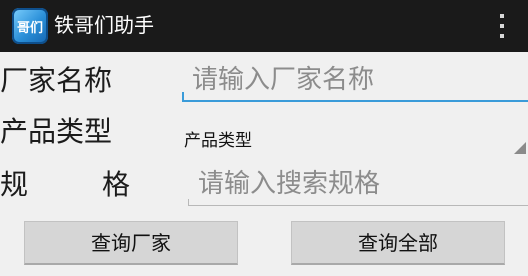  I want to click on overflow-menu-icon, so click(502, 26).